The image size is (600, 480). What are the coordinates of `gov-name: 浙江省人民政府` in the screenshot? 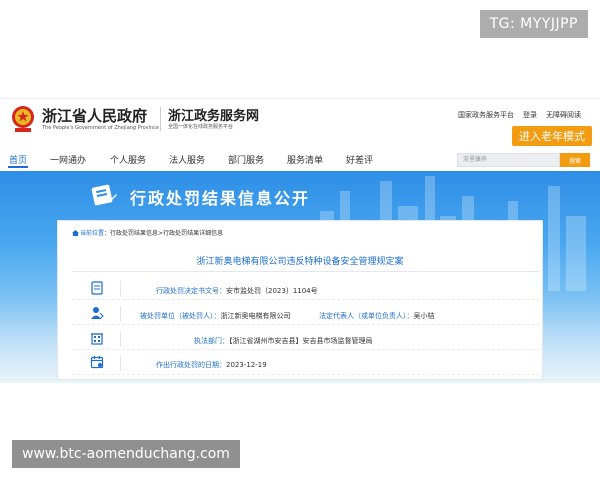 It's located at (94, 115).